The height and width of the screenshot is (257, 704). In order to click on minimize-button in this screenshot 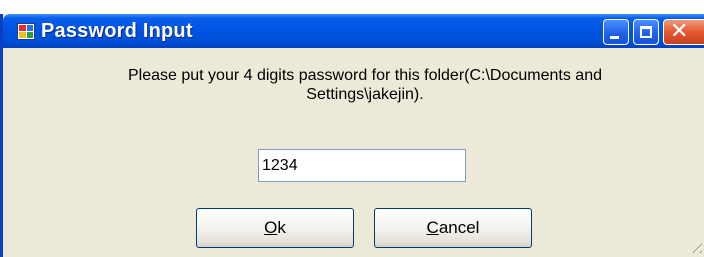, I will do `click(616, 32)`.